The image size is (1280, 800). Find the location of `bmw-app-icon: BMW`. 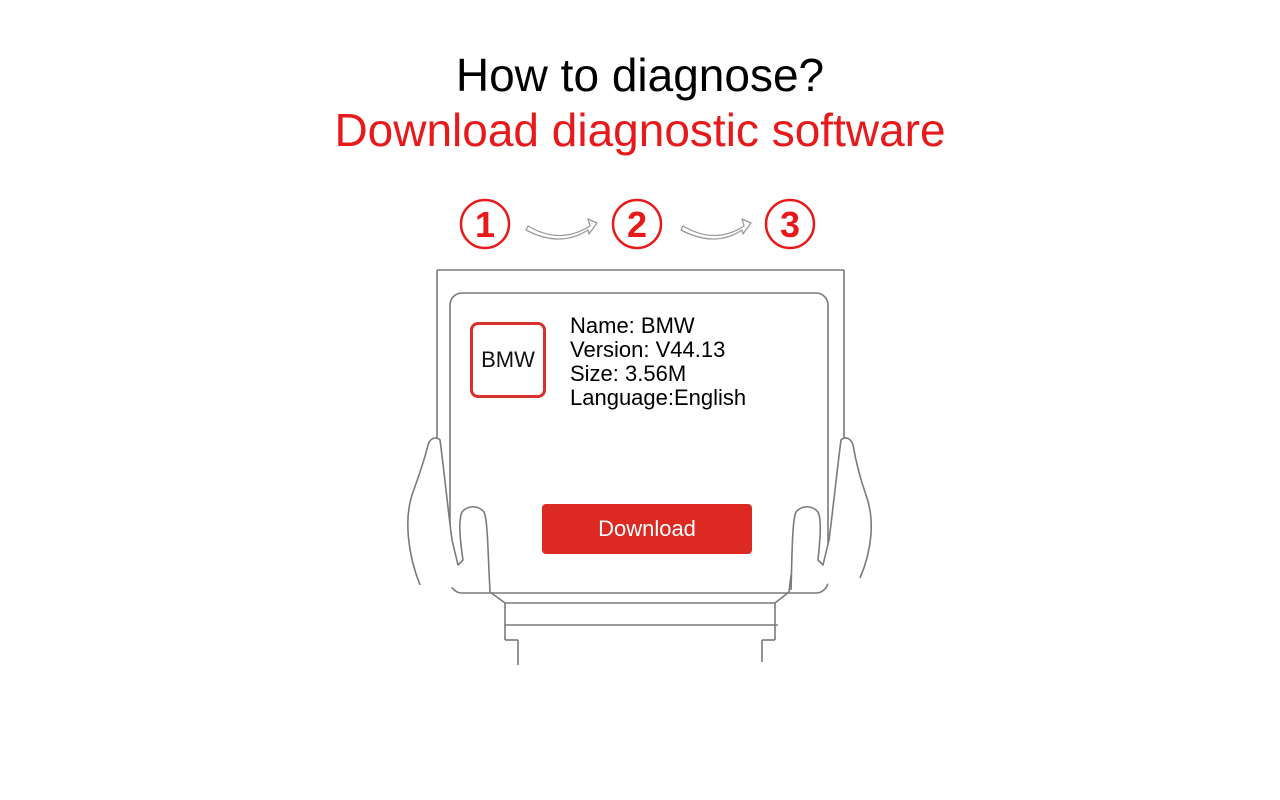

bmw-app-icon: BMW is located at coordinates (508, 360).